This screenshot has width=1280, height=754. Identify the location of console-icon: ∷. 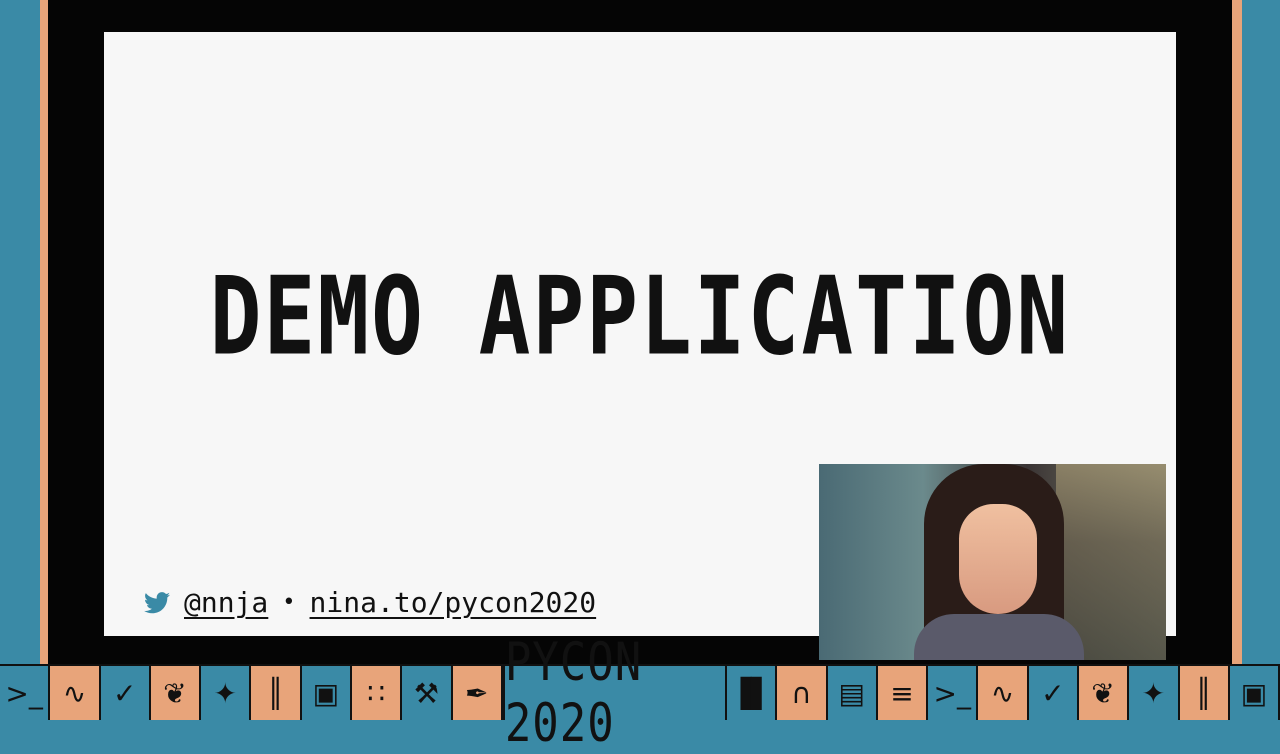
(377, 692).